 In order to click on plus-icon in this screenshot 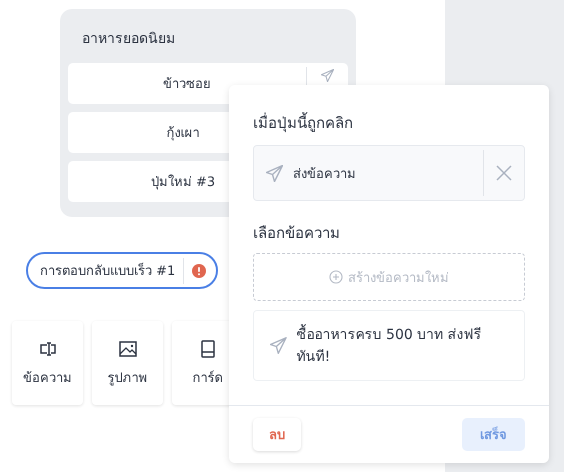, I will do `click(336, 277)`.